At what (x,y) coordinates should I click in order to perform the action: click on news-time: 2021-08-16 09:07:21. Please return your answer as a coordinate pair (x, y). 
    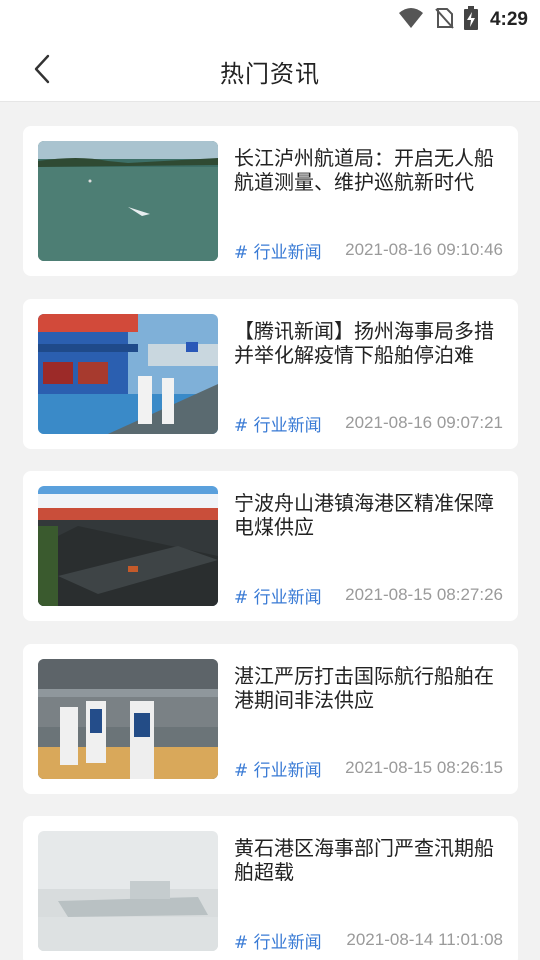
    Looking at the image, I should click on (424, 422).